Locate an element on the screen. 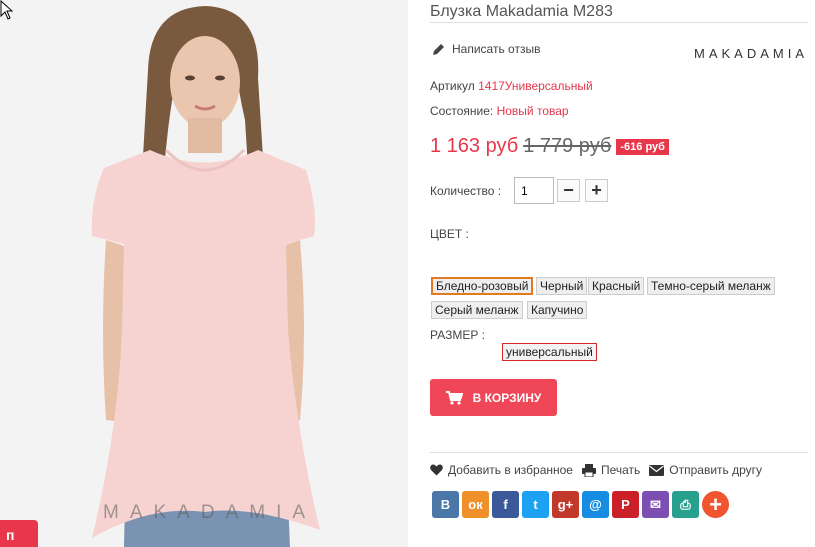 The width and height of the screenshot is (815, 547). send-to-friend-label: Отправить другу is located at coordinates (716, 470).